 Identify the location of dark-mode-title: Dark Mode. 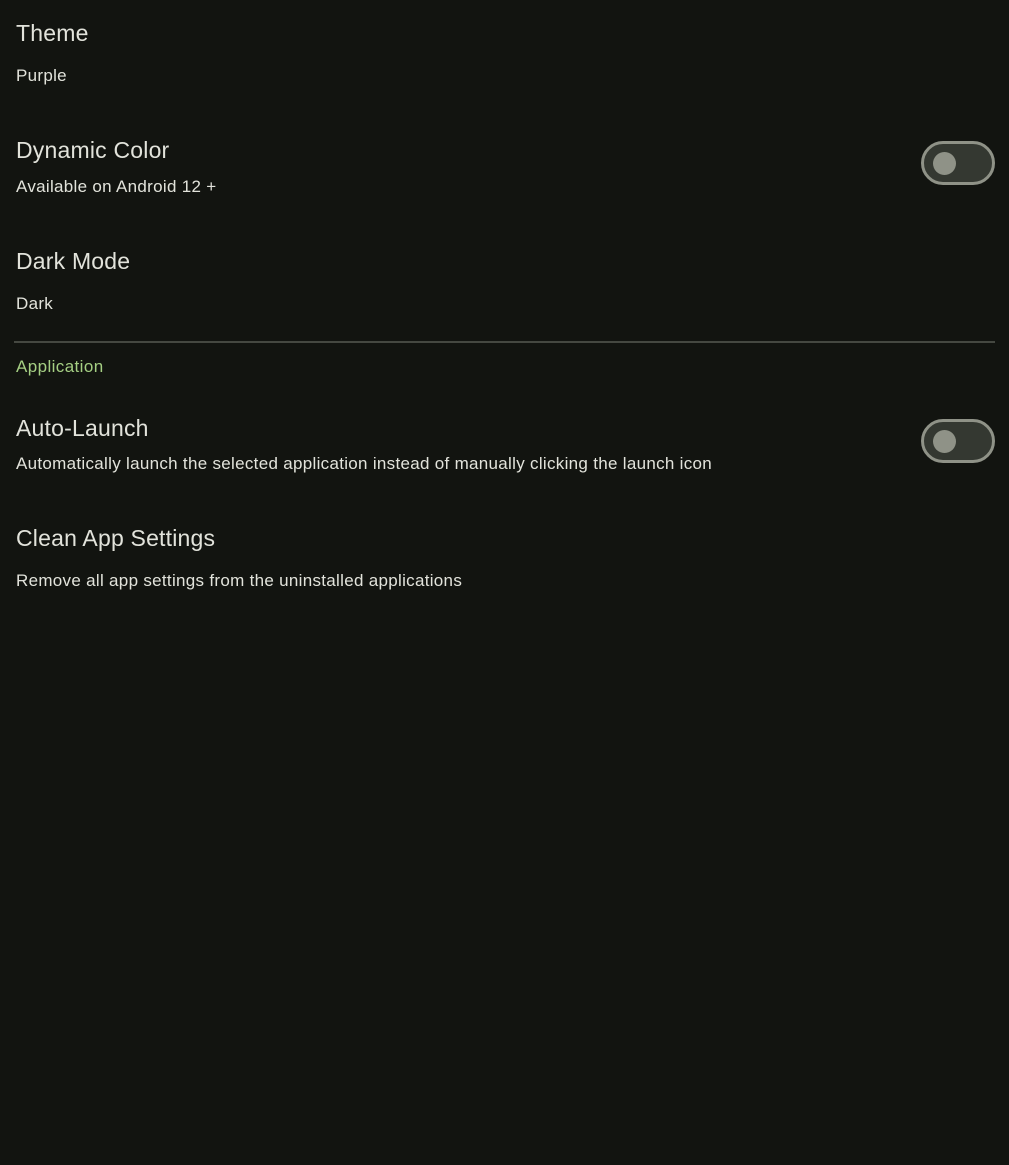
(73, 261).